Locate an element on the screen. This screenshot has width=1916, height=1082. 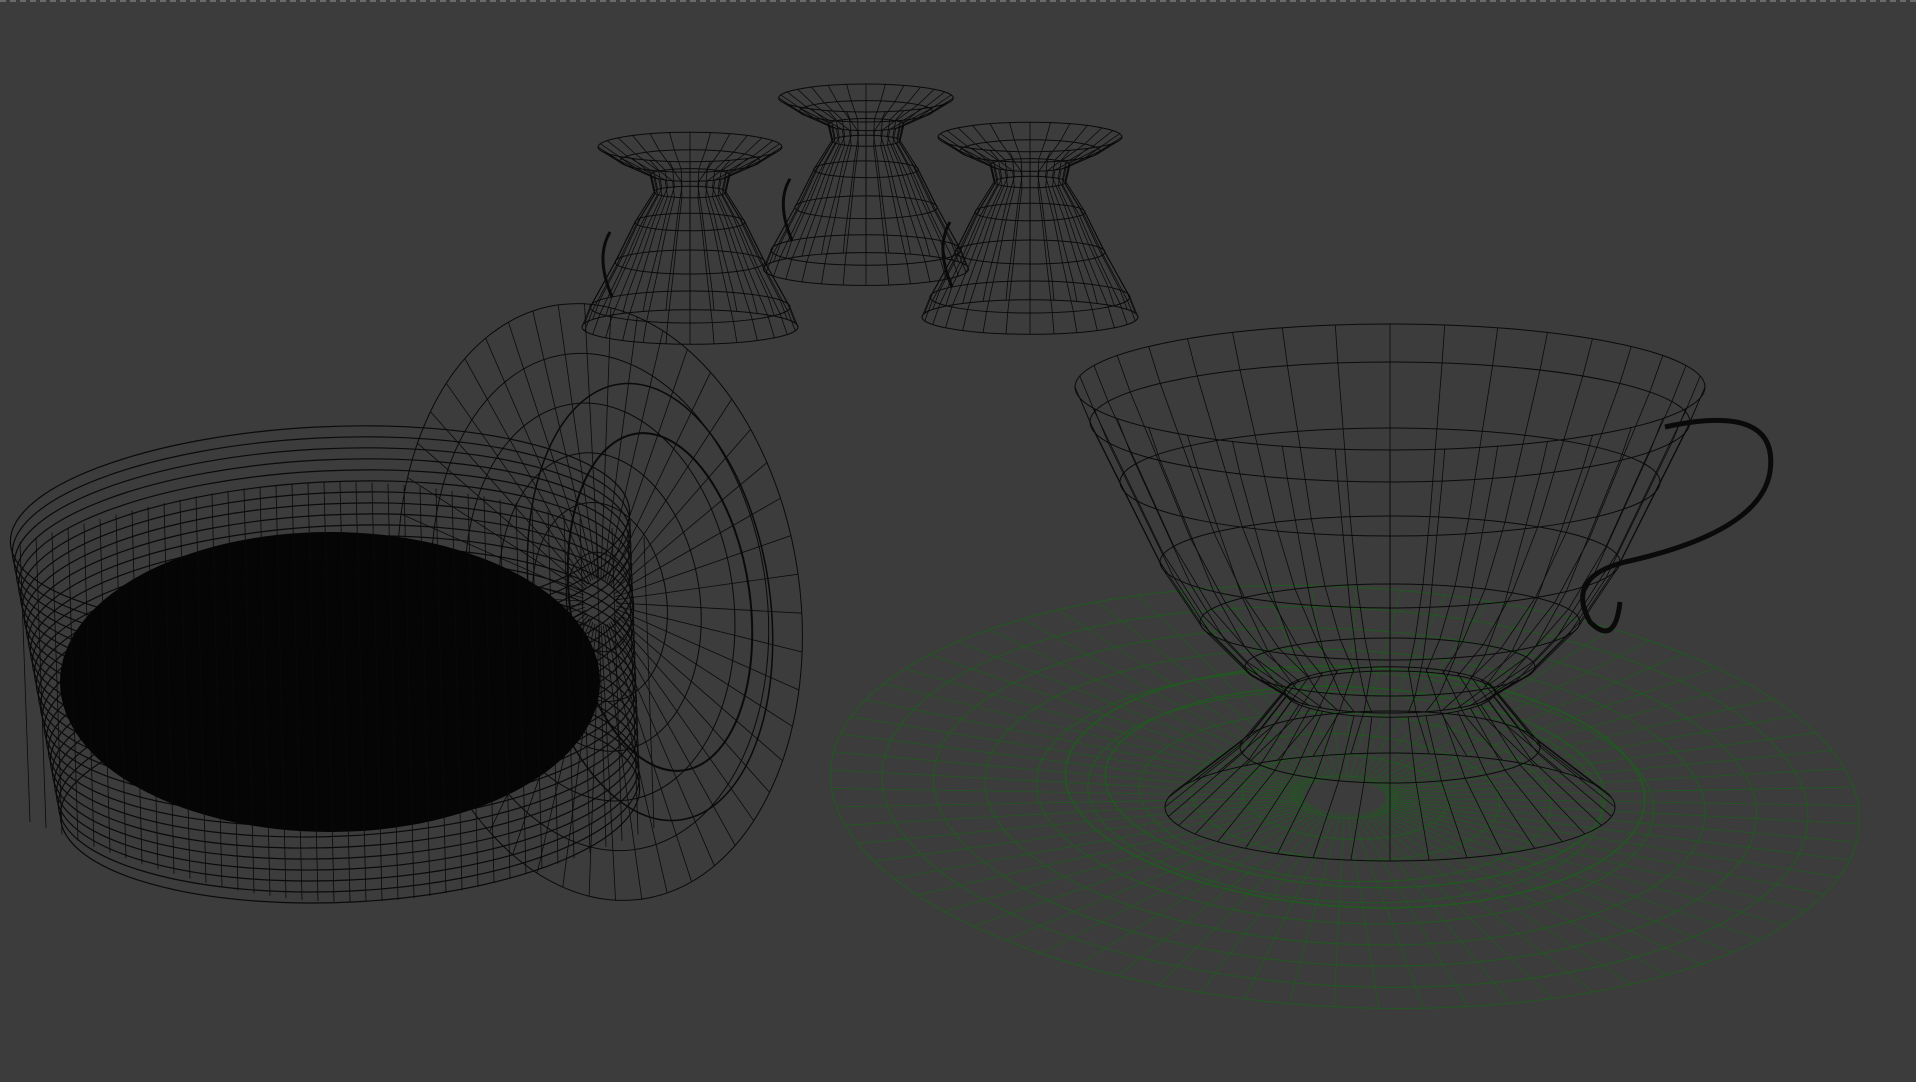
upside-down-cup-middle is located at coordinates (866, 184).